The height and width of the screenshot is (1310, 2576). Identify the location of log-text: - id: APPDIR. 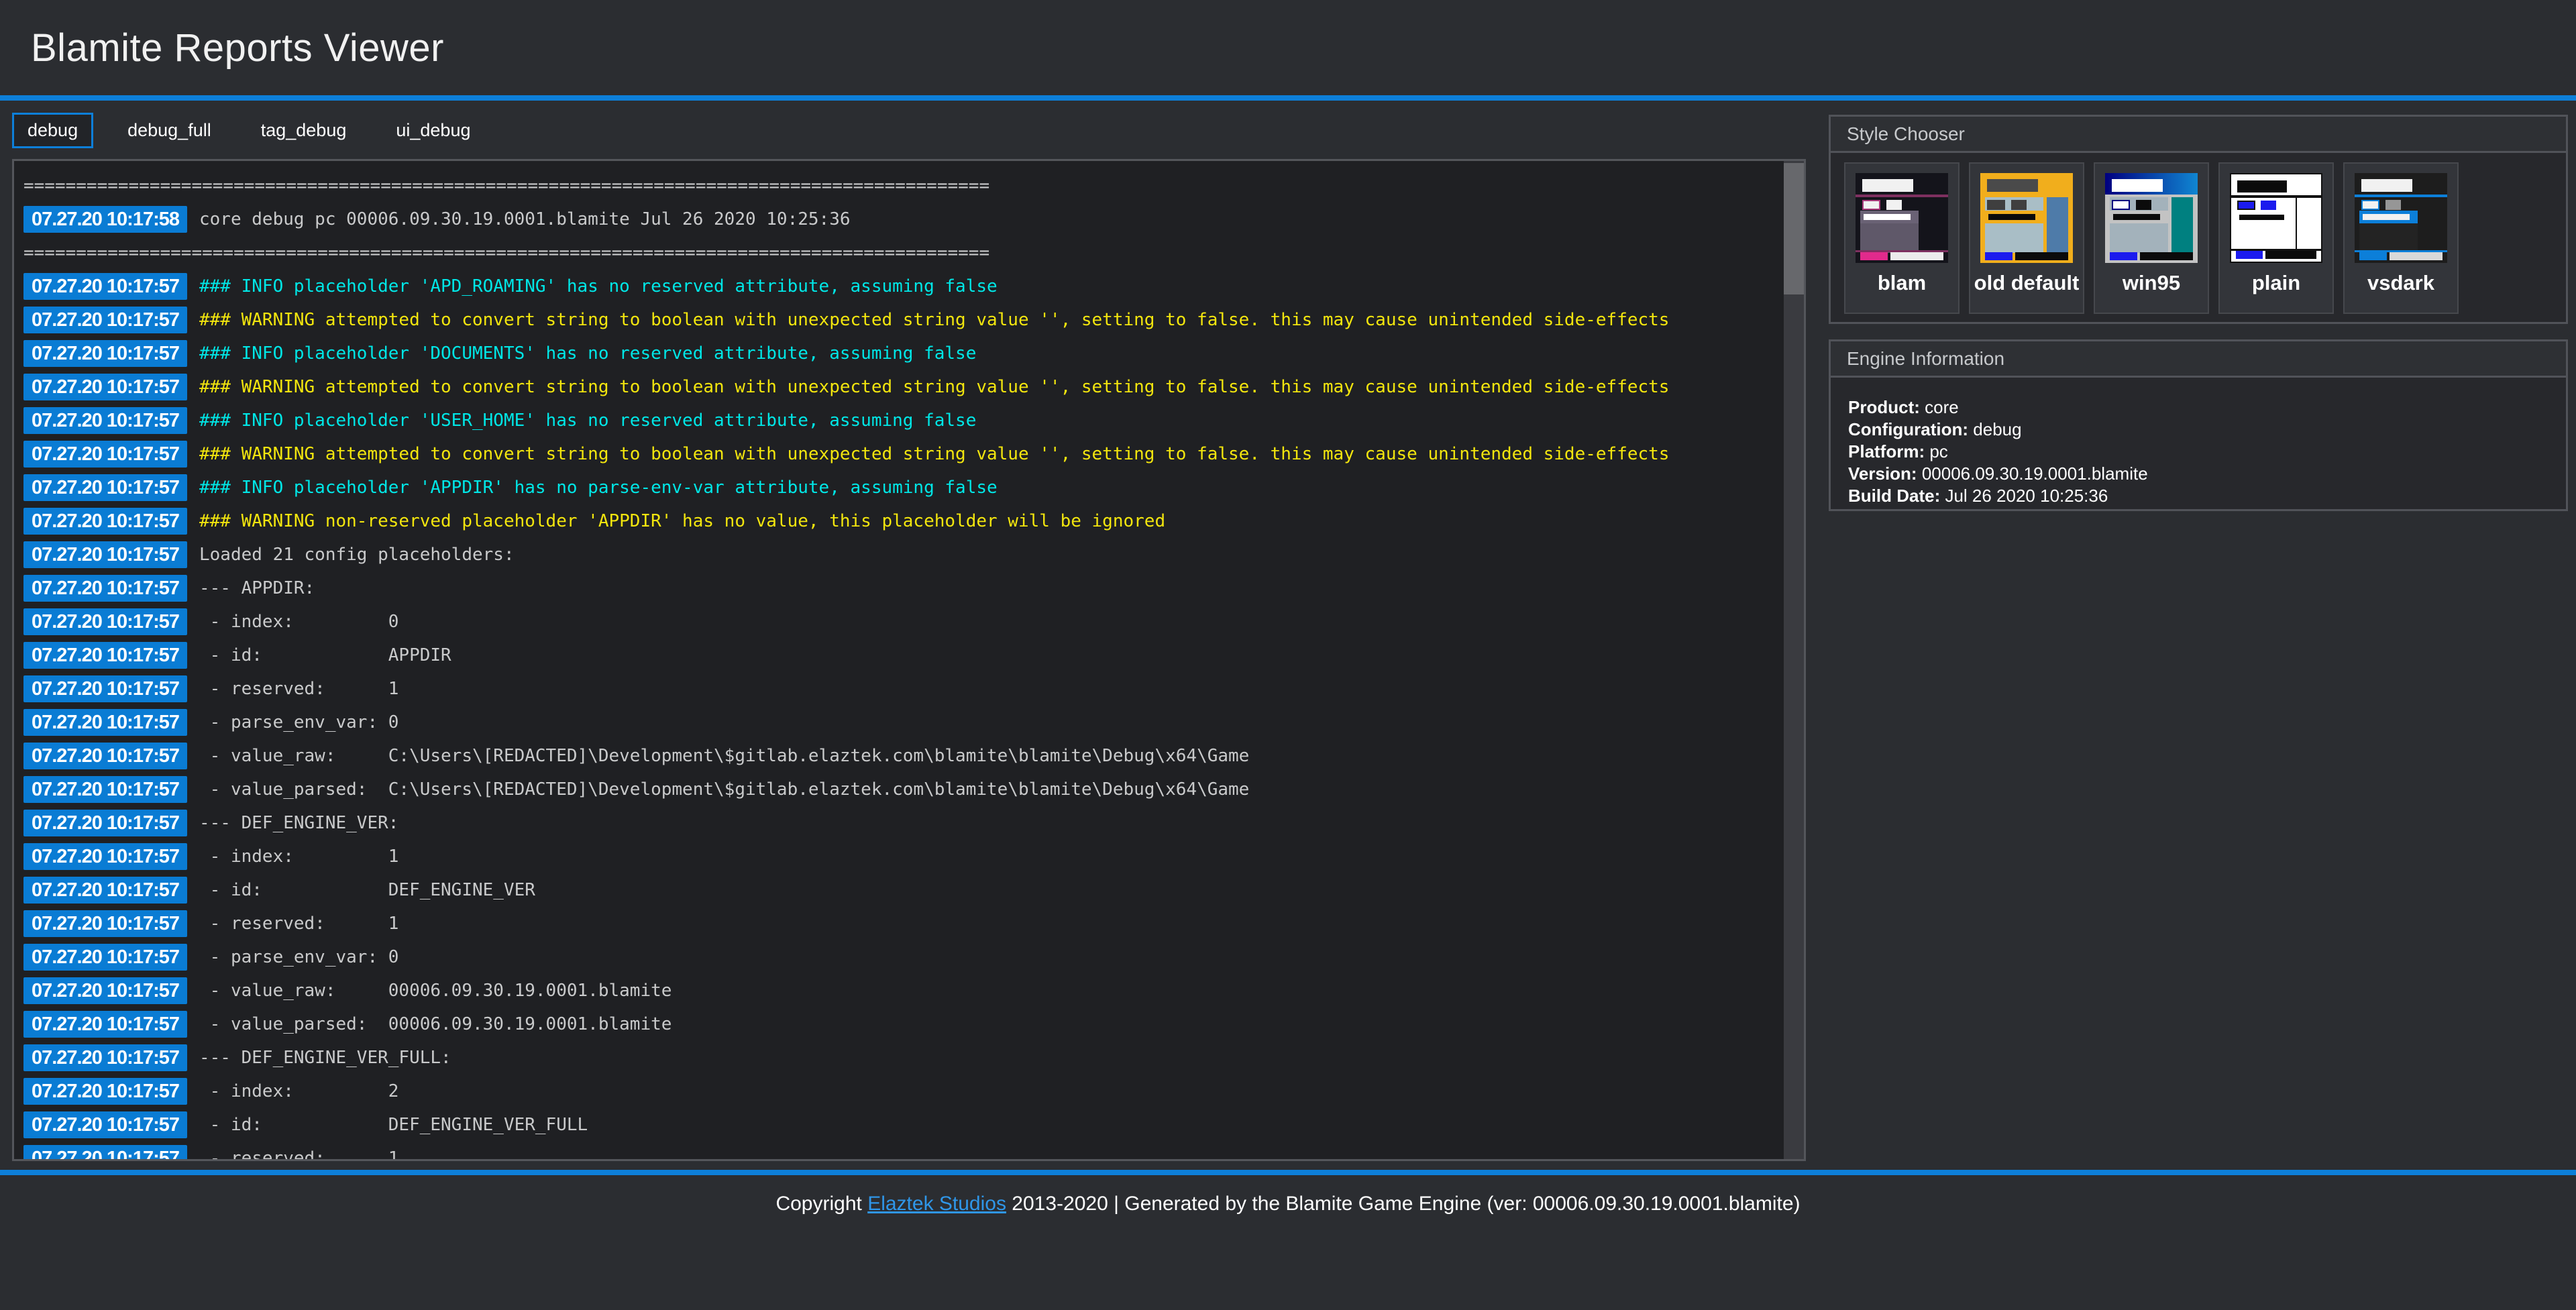
(325, 655).